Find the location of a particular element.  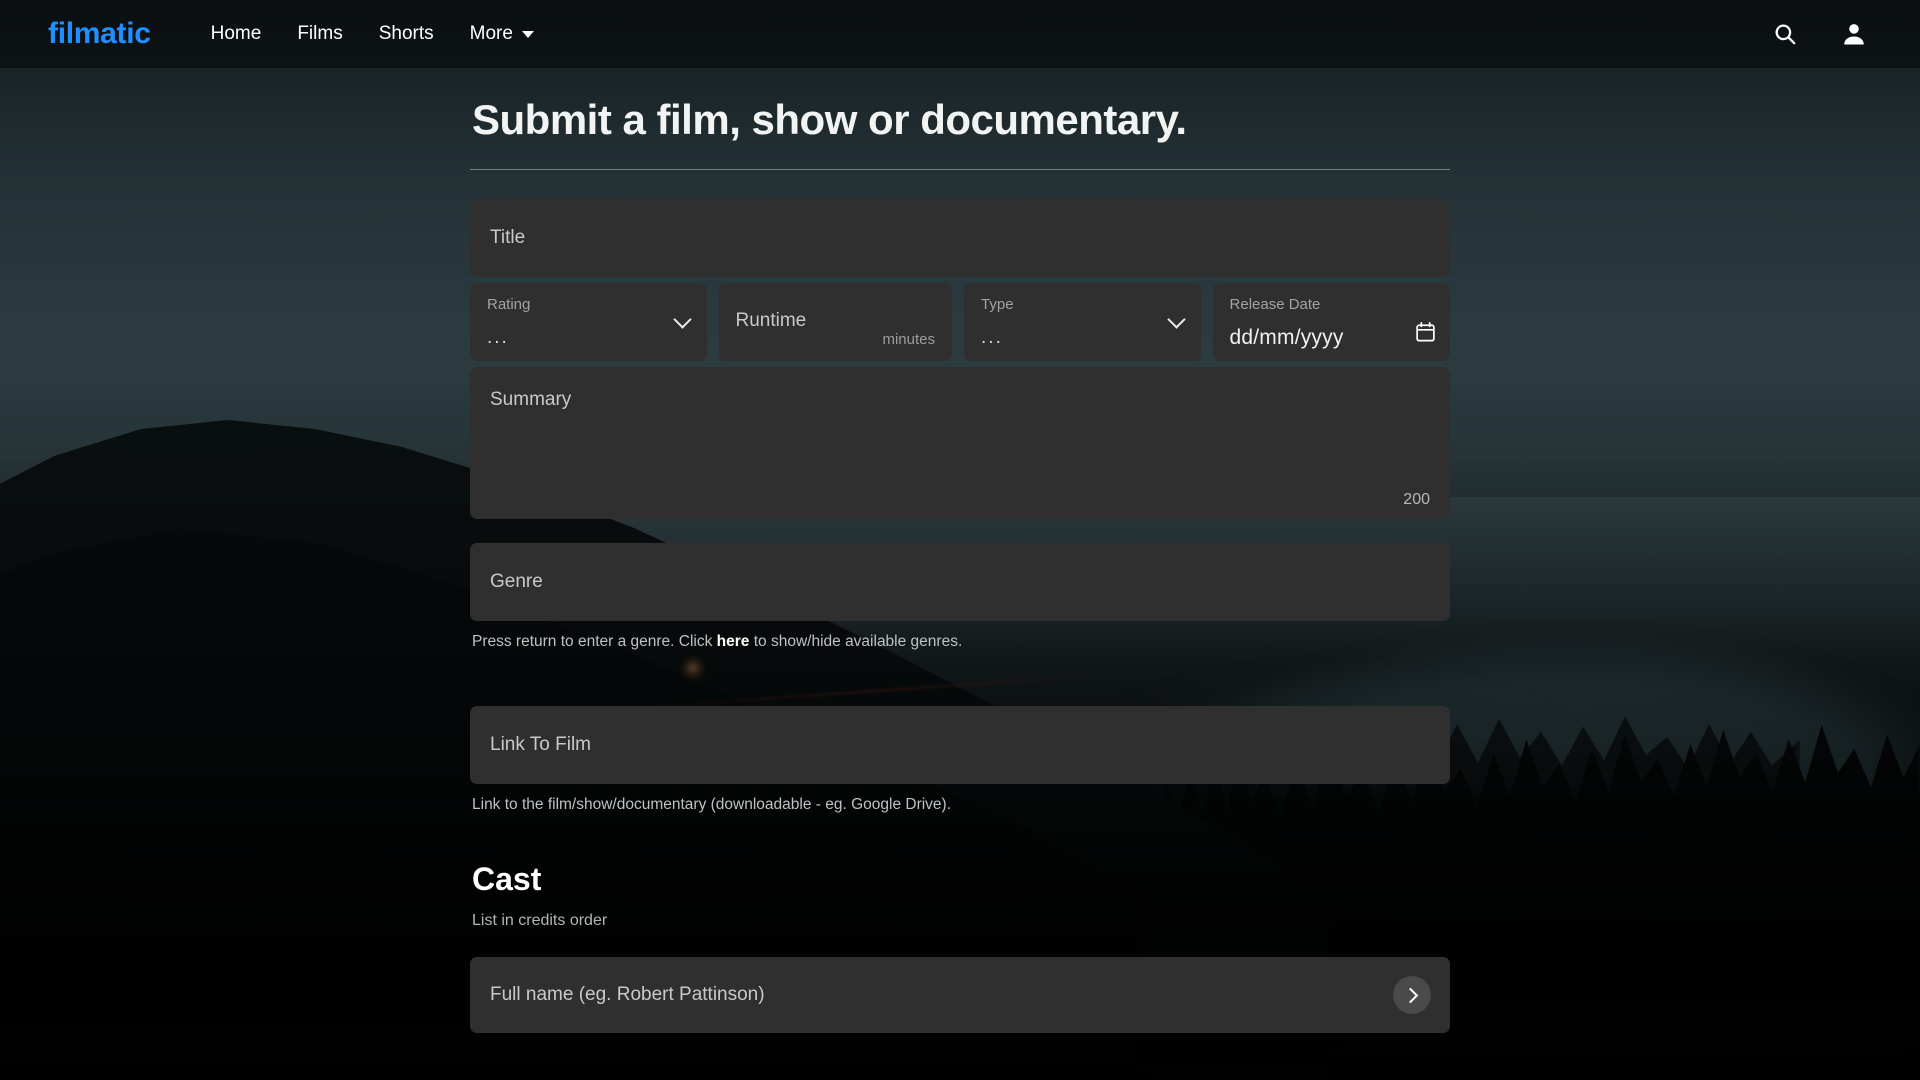

cast-subtitle: List in credits order is located at coordinates (540, 920).